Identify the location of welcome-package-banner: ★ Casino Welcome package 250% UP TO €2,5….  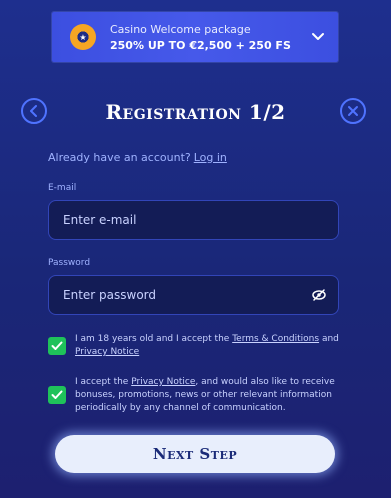
(195, 37).